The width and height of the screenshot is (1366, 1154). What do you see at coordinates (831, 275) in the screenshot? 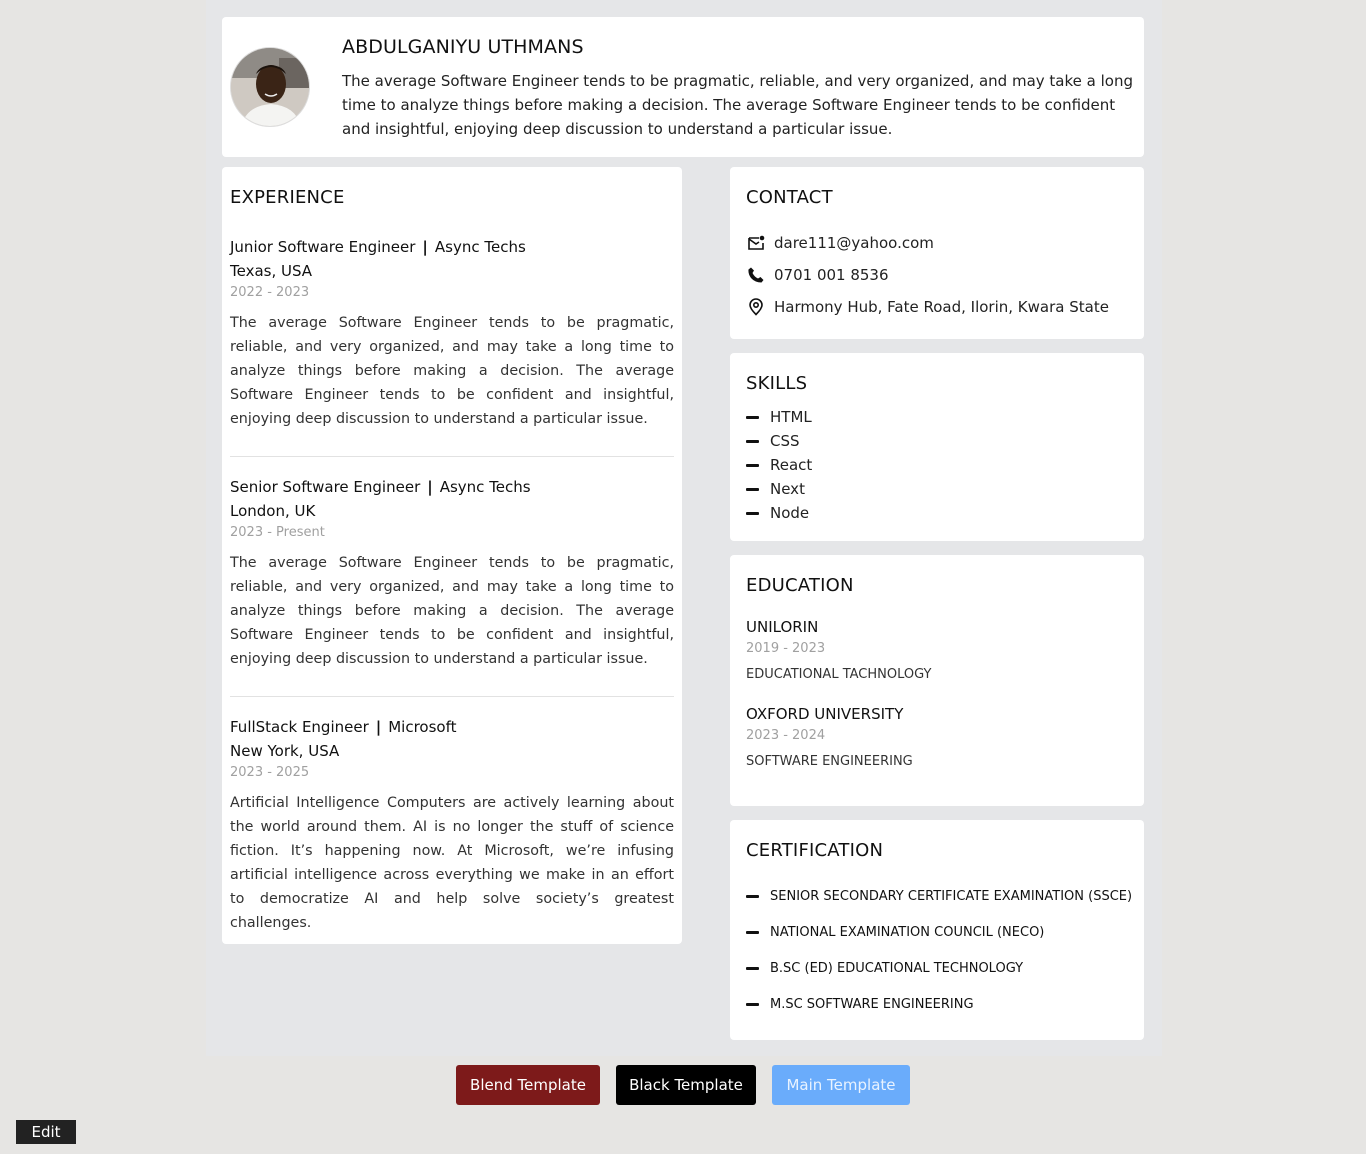
I see `contact-phone: 0701 001 8536` at bounding box center [831, 275].